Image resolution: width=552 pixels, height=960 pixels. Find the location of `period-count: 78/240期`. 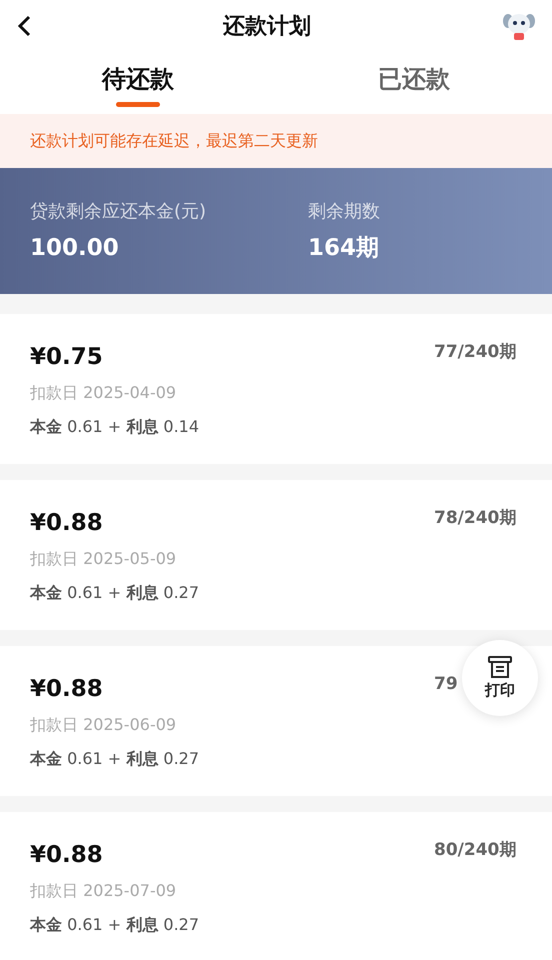

period-count: 78/240期 is located at coordinates (475, 518).